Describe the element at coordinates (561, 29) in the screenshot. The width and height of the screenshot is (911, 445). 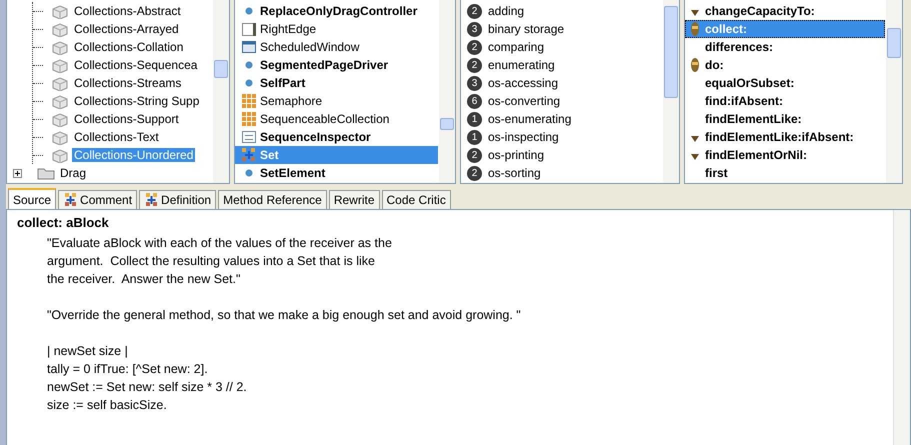
I see `category-item: 3 binary storage` at that location.